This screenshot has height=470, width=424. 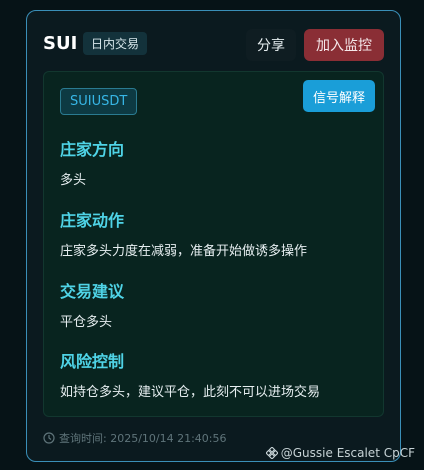 I want to click on binance-logo-icon, so click(x=271, y=453).